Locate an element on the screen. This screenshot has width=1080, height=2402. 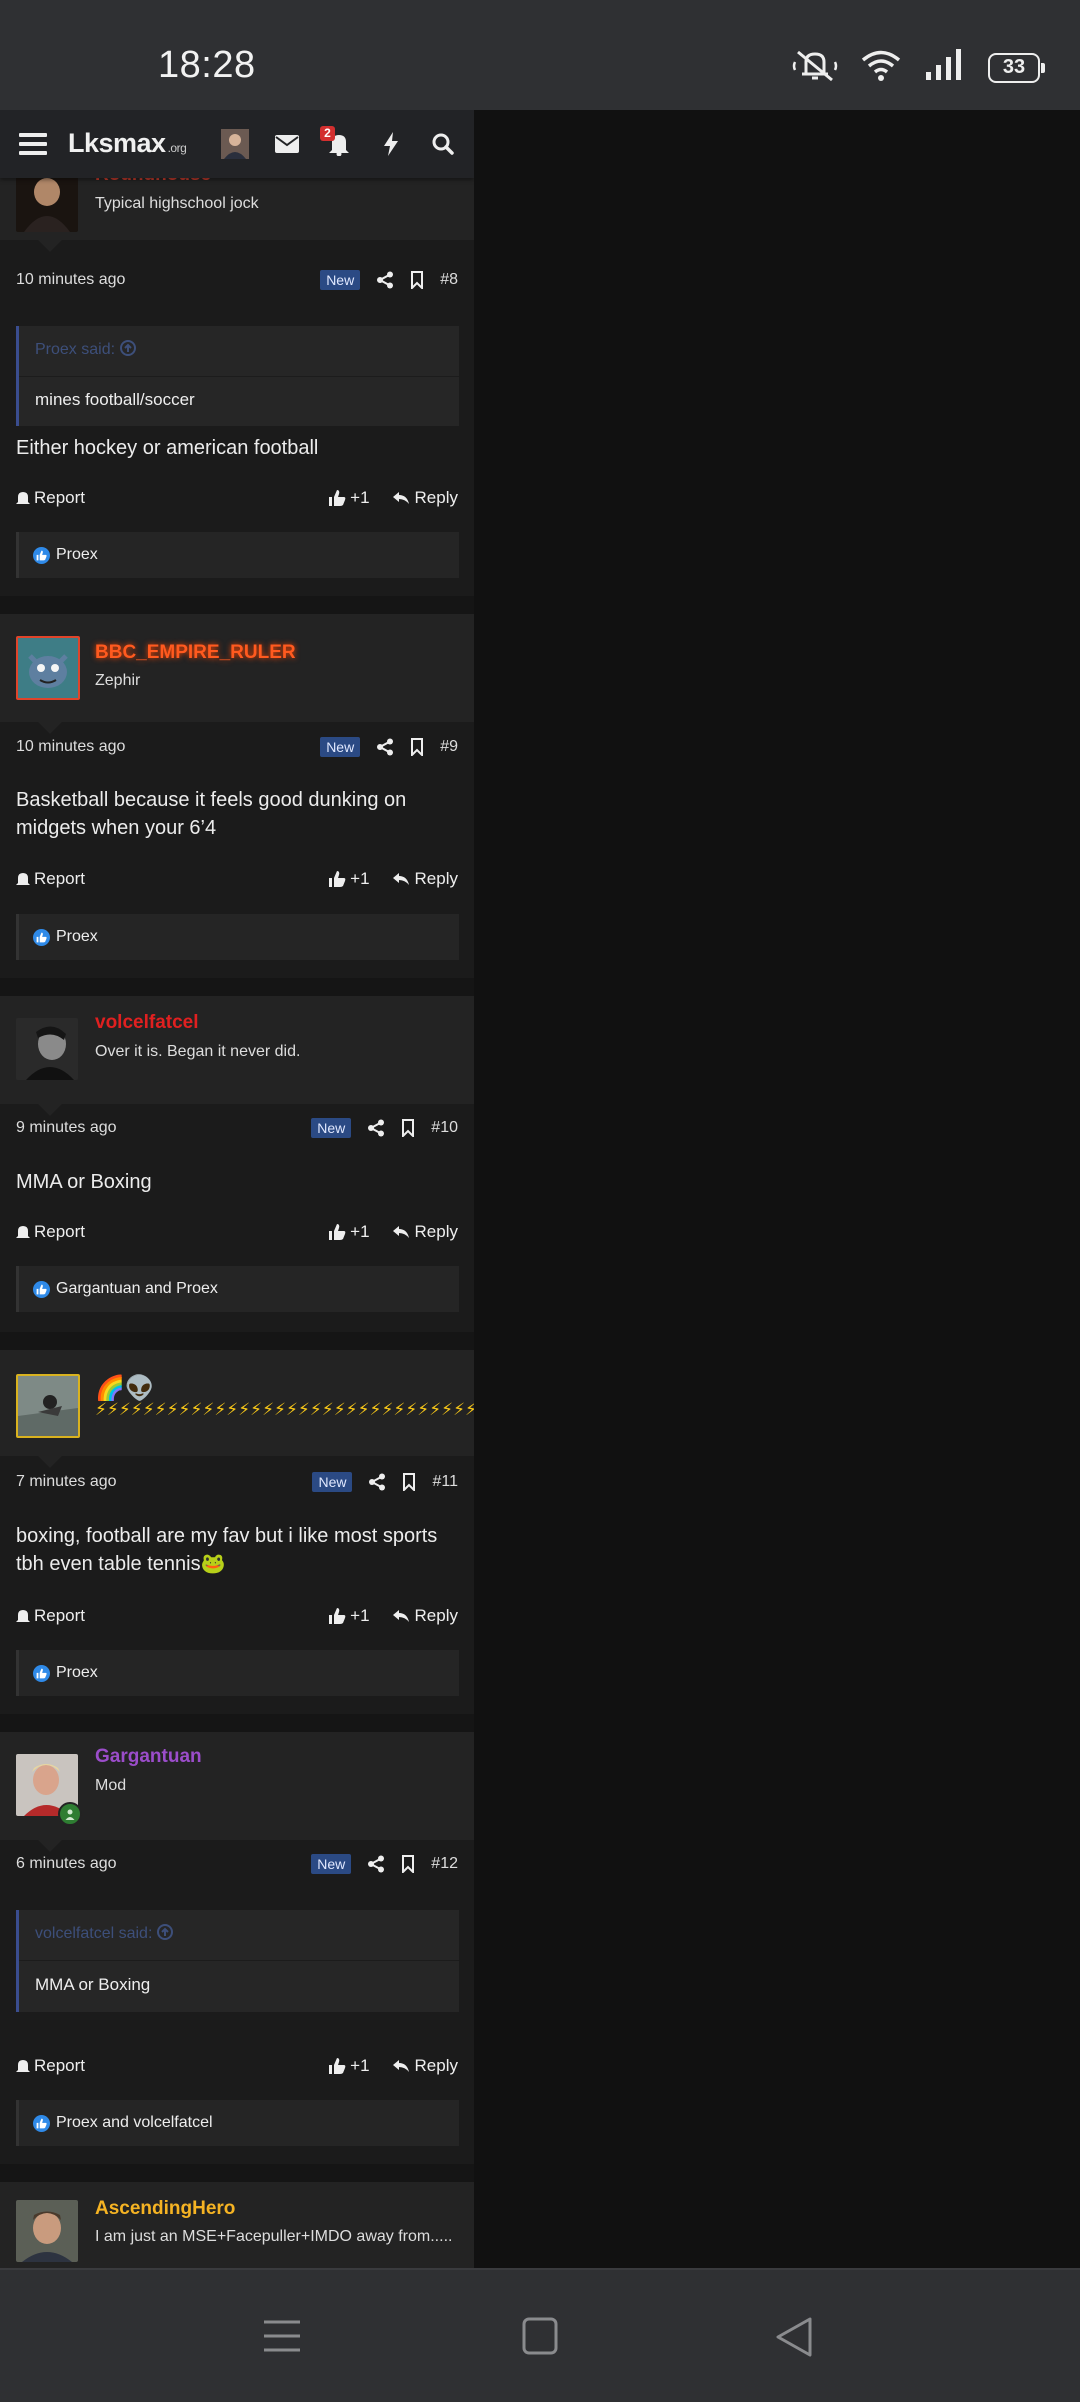
menu-icon is located at coordinates (33, 144).